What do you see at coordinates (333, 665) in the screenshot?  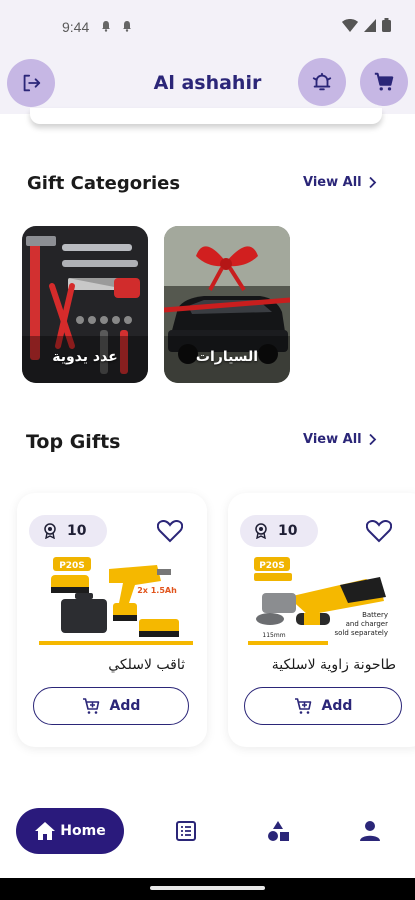 I see `product-name: طاحونة زاوية لاسلكية` at bounding box center [333, 665].